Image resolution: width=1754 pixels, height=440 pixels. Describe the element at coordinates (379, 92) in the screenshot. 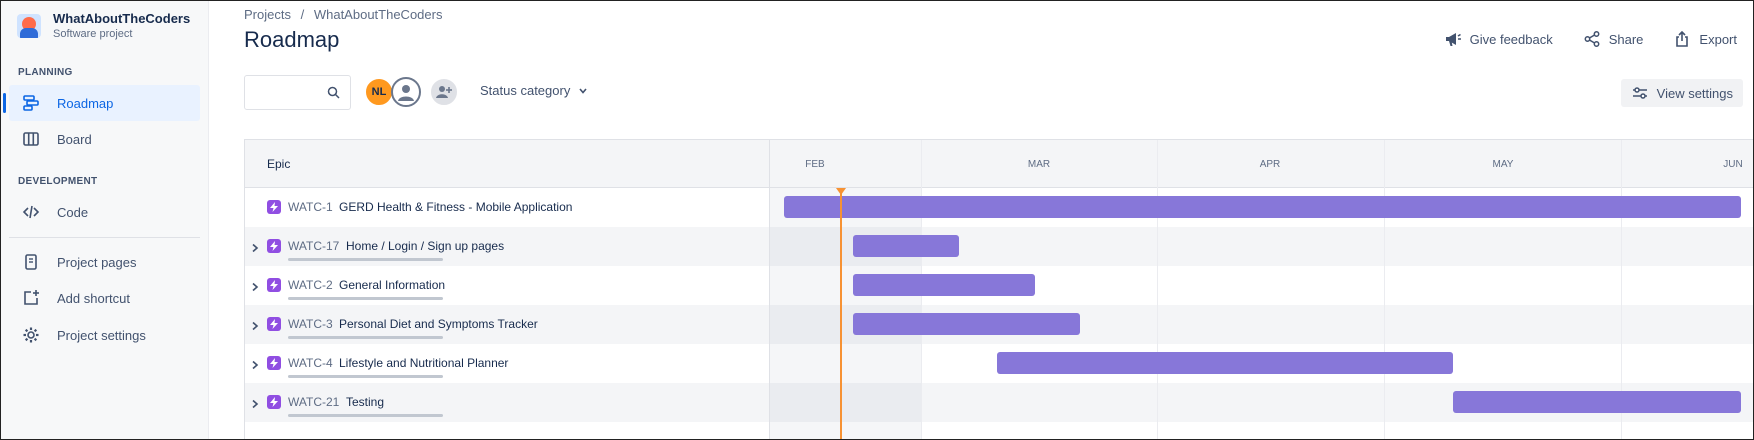

I see `avatar-nl: NL` at that location.